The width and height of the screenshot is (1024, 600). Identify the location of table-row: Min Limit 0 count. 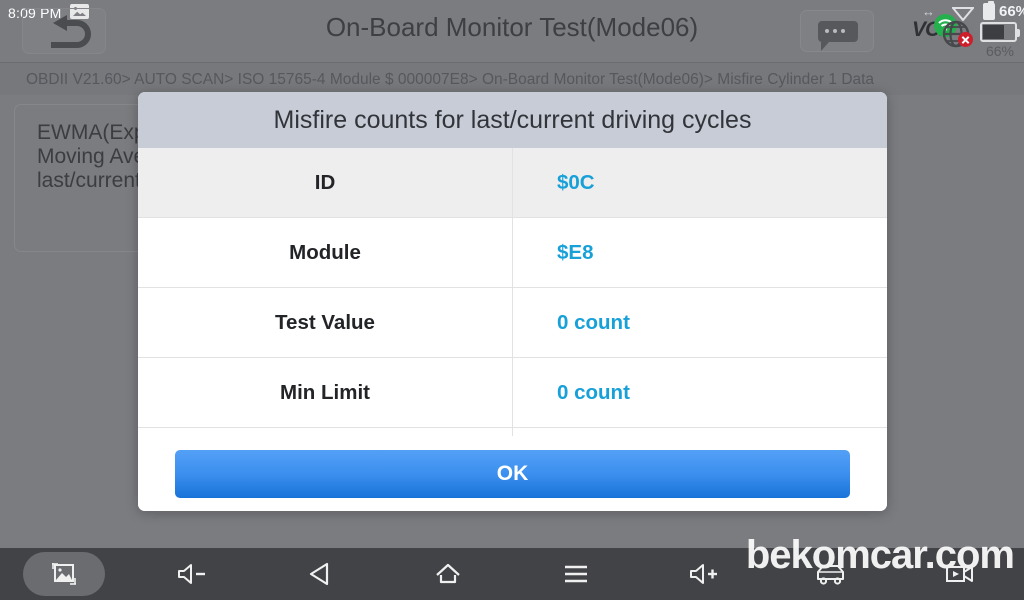
(512, 393).